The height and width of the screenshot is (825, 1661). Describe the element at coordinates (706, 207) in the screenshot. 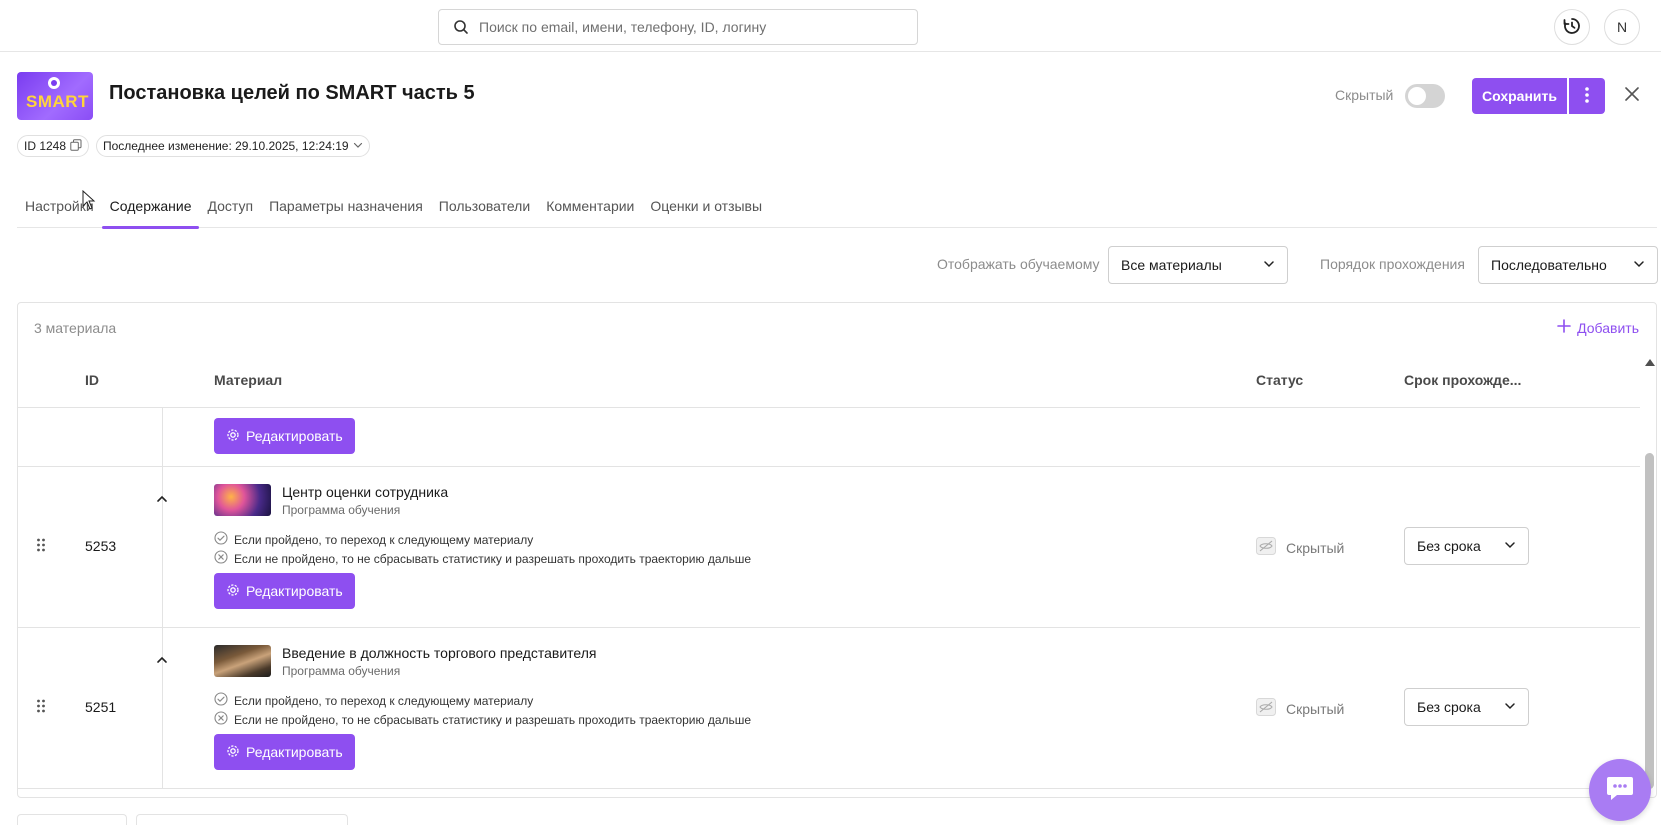

I see `tab-reviews: Оценки и отзывы` at that location.